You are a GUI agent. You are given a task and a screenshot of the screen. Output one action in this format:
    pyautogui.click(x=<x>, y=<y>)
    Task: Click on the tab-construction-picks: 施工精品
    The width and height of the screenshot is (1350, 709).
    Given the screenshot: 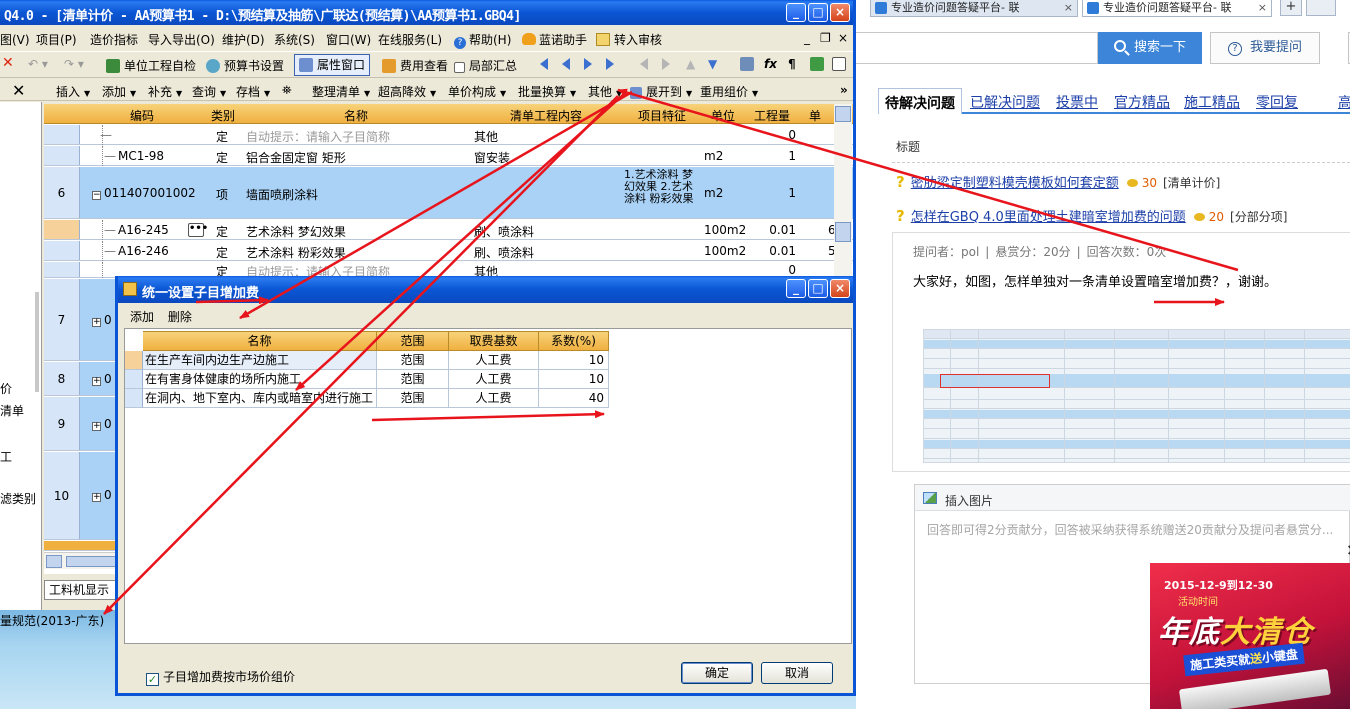 What is the action you would take?
    pyautogui.click(x=1212, y=102)
    